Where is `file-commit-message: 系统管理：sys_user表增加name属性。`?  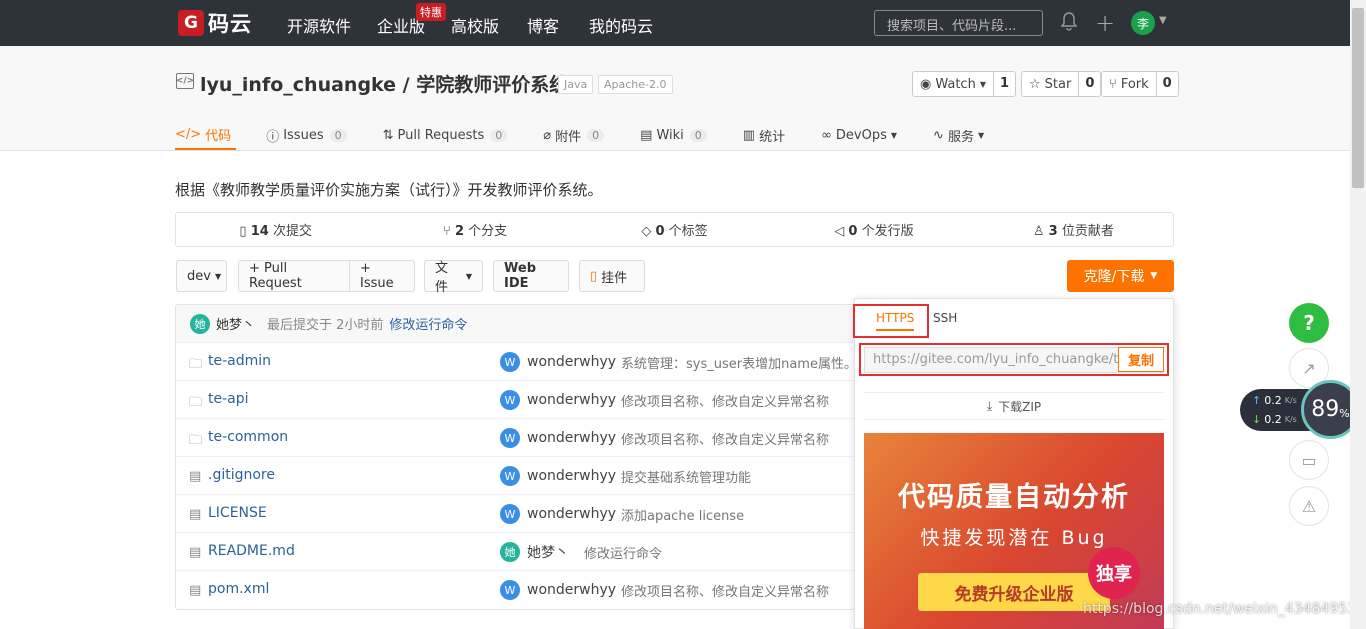
file-commit-message: 系统管理：sys_user表增加name属性。 is located at coordinates (739, 362).